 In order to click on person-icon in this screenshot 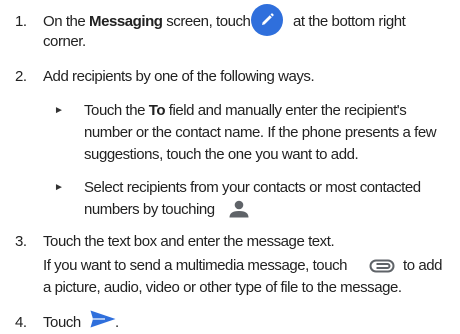, I will do `click(239, 209)`.